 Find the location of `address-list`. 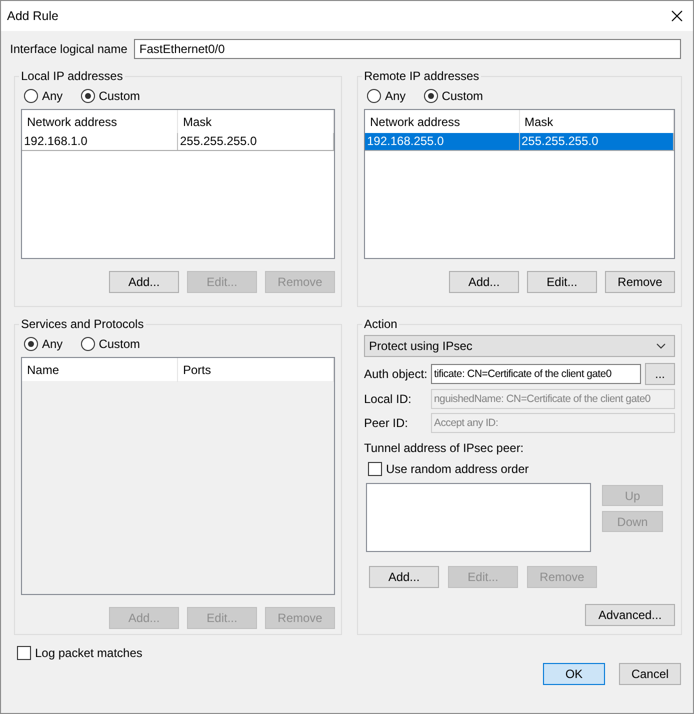

address-list is located at coordinates (478, 517).